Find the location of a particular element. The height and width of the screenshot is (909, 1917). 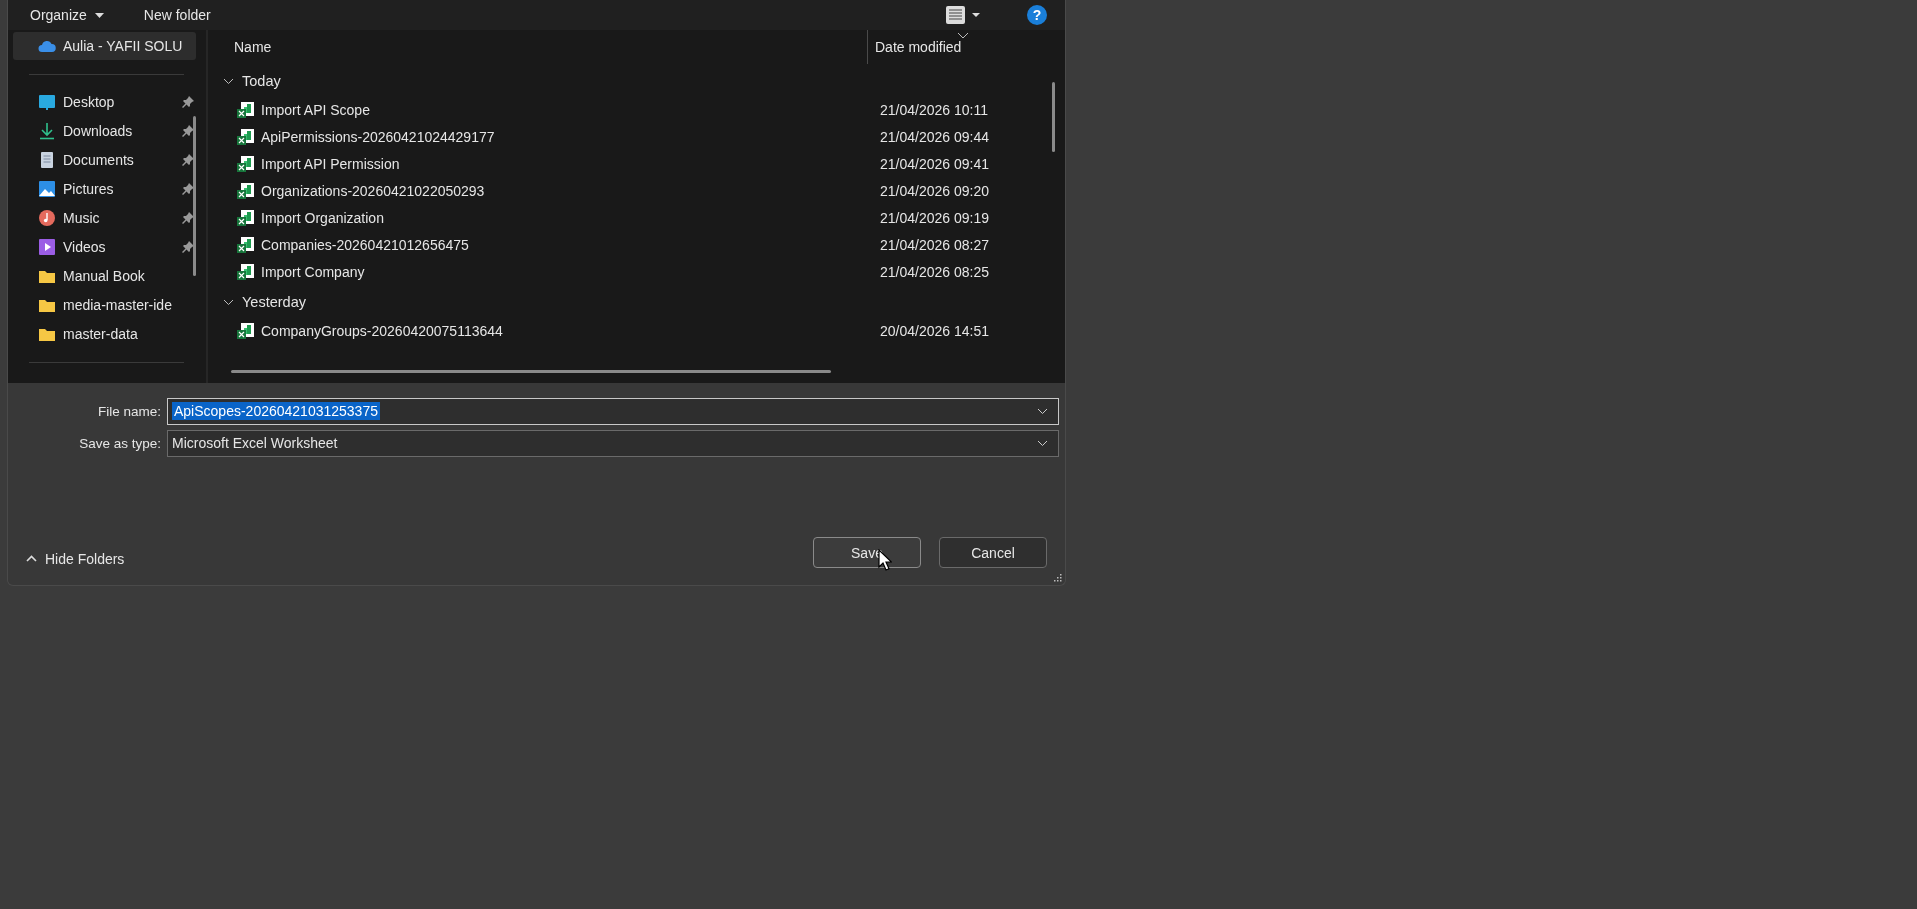

file-name-field: ApiScopes-20260421031253375 is located at coordinates (613, 411).